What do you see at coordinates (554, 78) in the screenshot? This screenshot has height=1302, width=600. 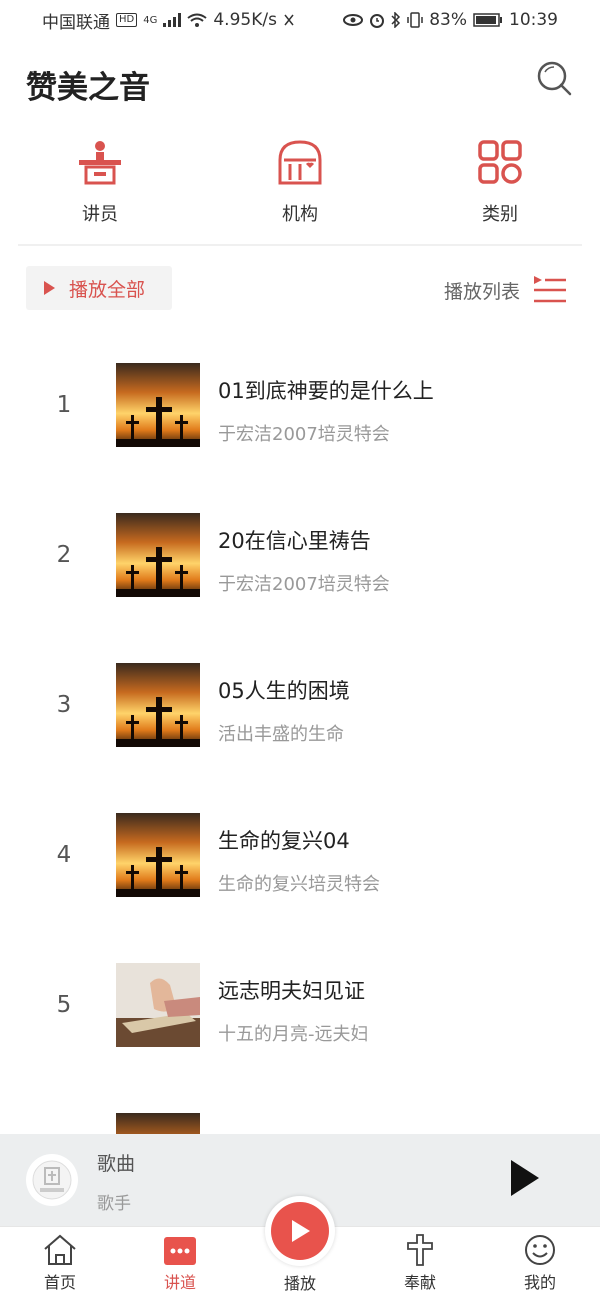 I see `search-icon` at bounding box center [554, 78].